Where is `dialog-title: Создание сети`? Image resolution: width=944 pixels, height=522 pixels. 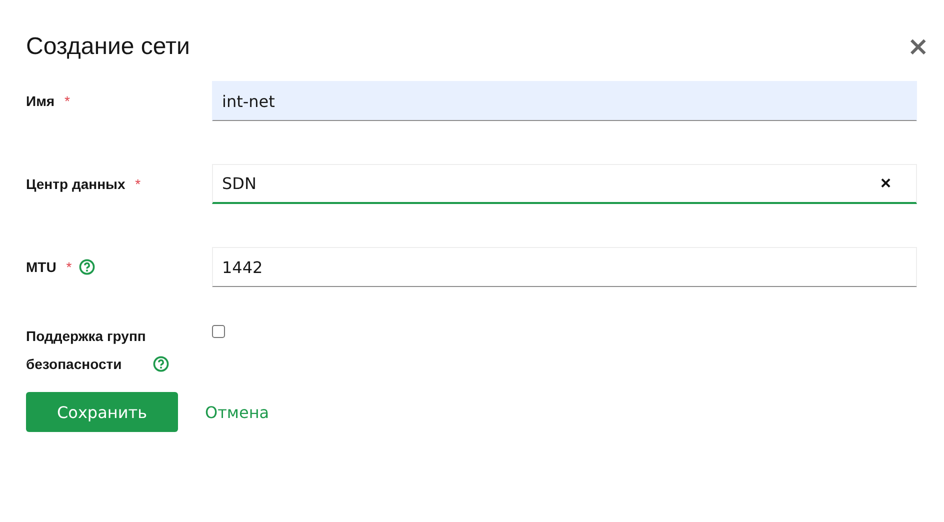
dialog-title: Создание сети is located at coordinates (108, 47).